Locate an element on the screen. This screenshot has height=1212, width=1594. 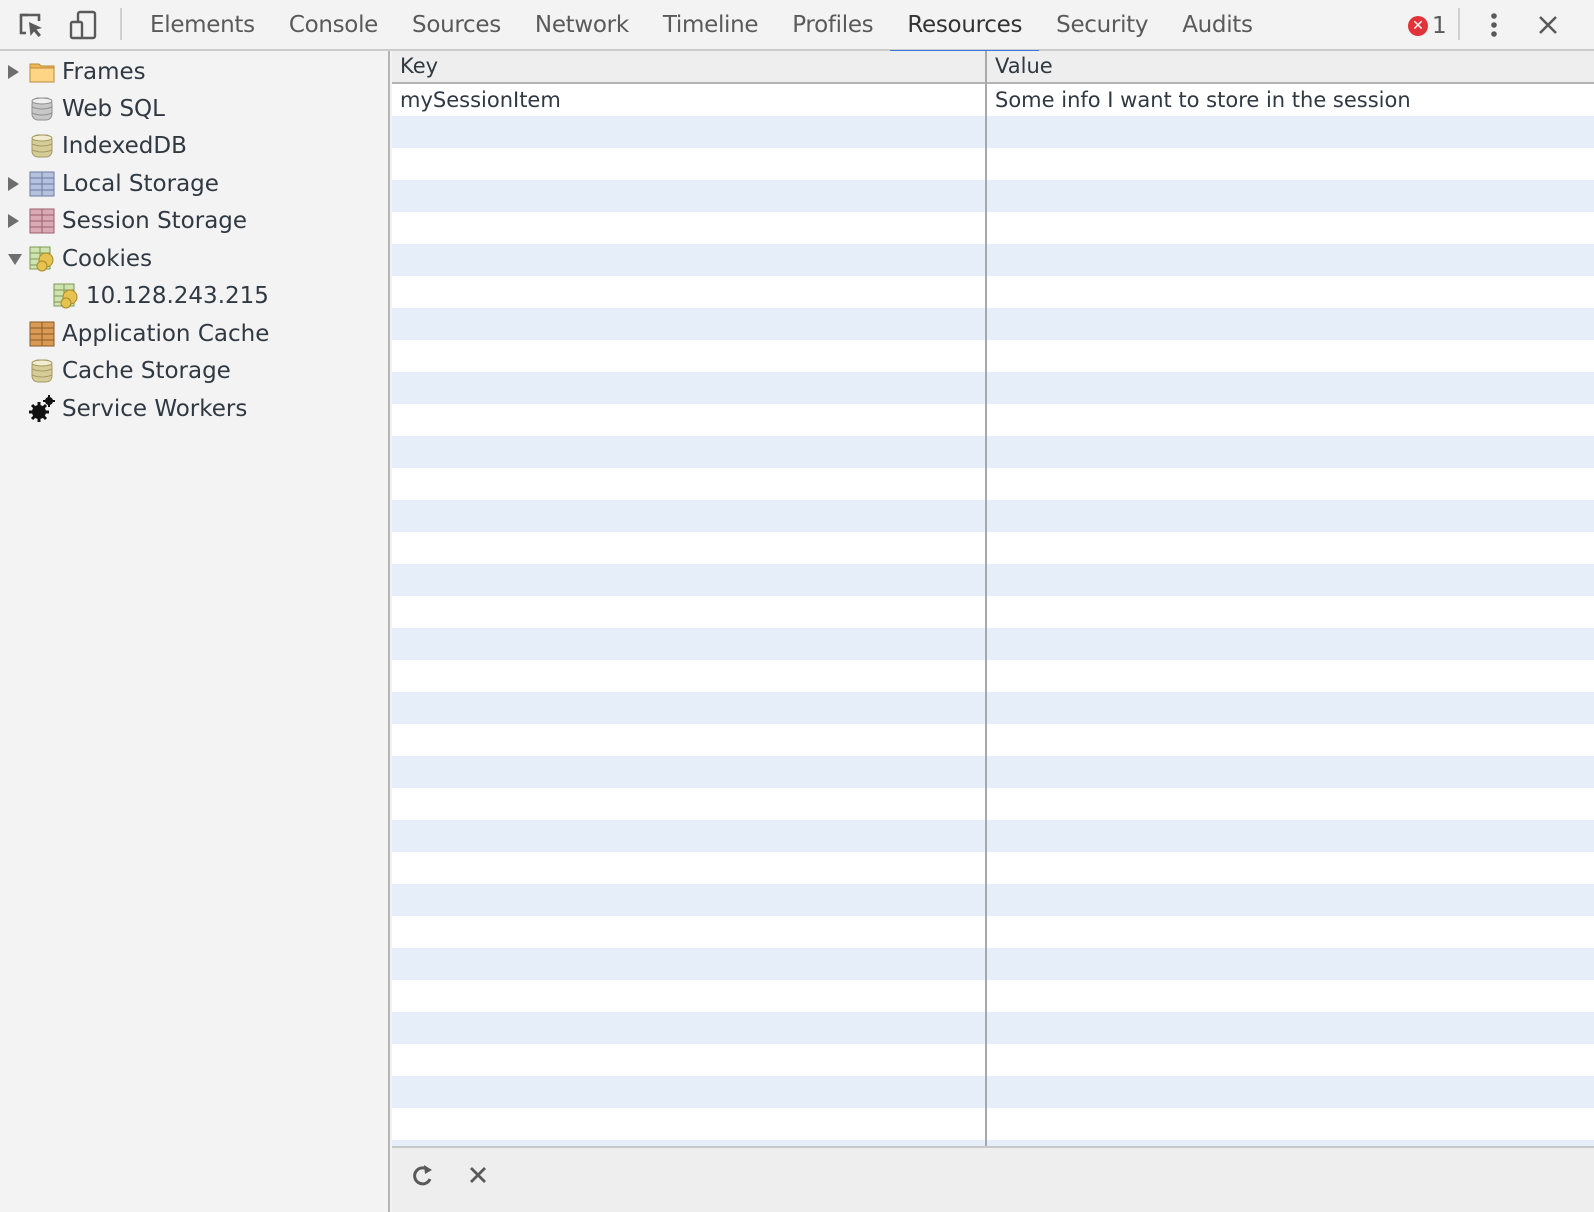
error-icon: ✕ is located at coordinates (1418, 26).